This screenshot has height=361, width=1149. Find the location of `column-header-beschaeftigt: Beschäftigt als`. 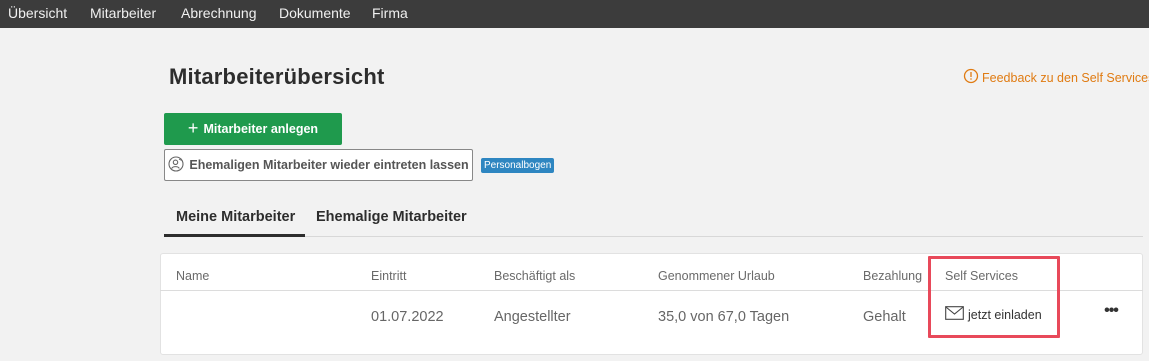

column-header-beschaeftigt: Beschäftigt als is located at coordinates (535, 276).